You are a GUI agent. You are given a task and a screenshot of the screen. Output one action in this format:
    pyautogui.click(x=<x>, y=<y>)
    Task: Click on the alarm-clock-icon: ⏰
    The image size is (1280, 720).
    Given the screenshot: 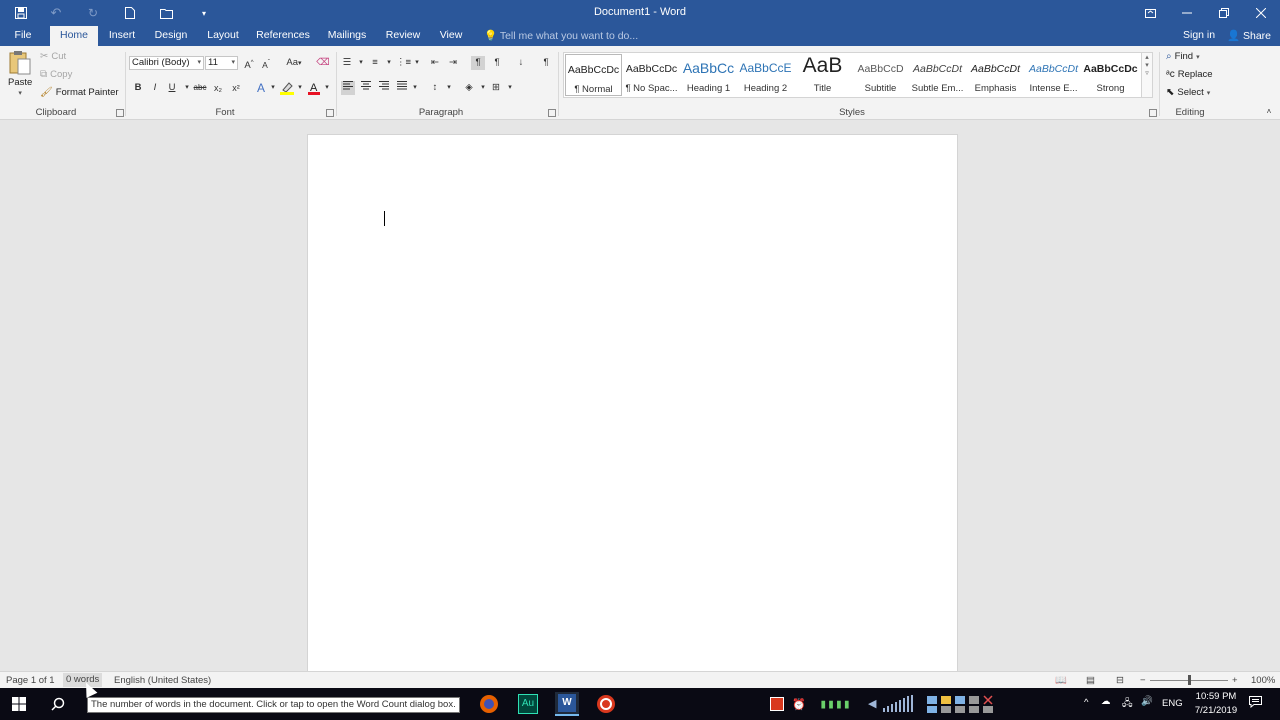 What is the action you would take?
    pyautogui.click(x=799, y=704)
    